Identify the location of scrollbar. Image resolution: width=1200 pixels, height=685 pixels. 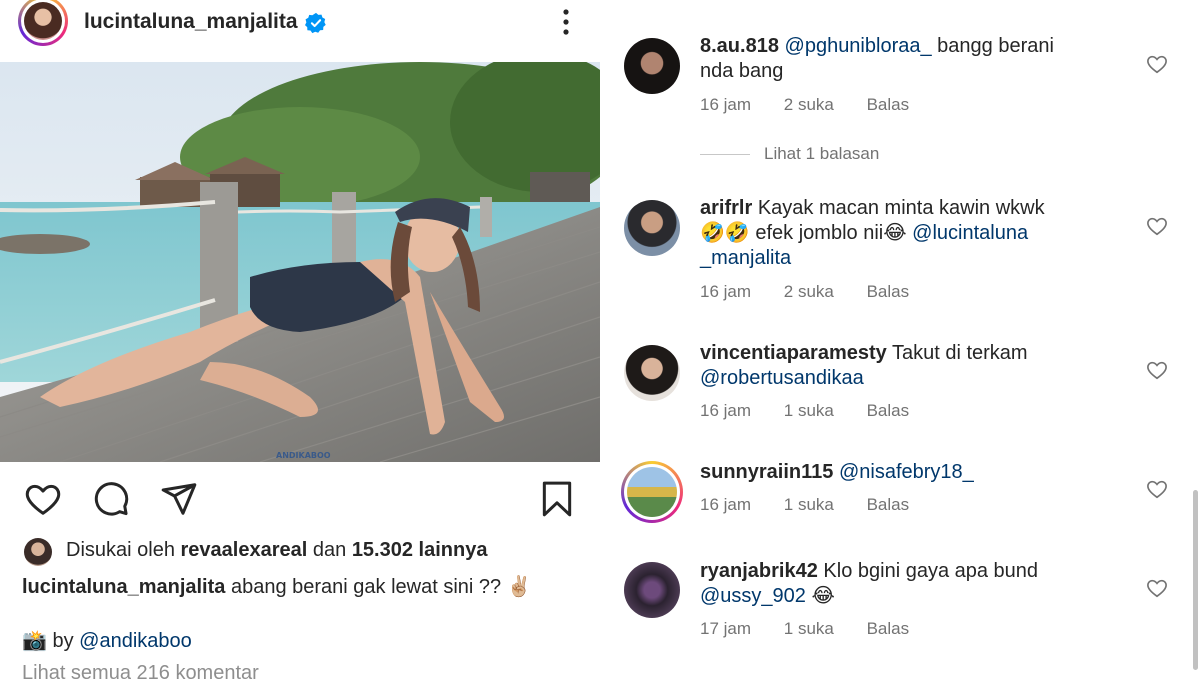
(1195, 580).